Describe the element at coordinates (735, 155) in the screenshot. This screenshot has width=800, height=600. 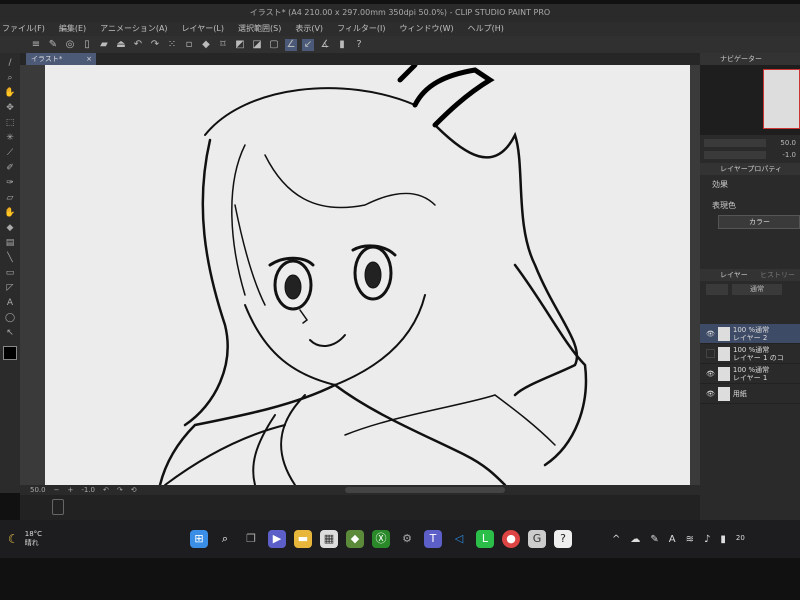
I see `rotate-slider` at that location.